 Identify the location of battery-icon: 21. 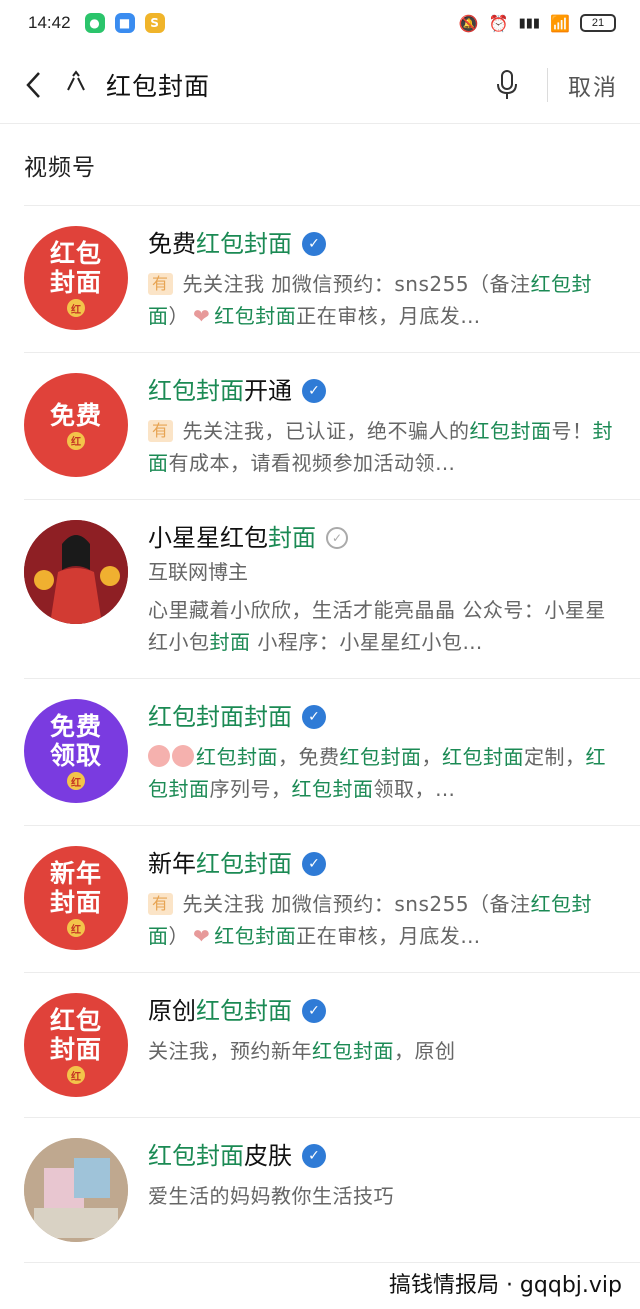
(598, 23).